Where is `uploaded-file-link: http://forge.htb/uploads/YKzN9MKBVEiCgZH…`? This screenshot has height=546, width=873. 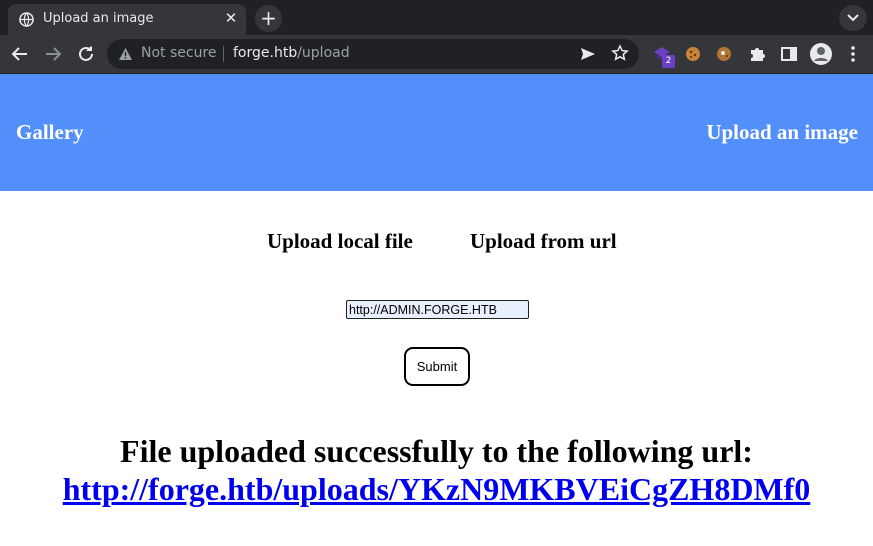
uploaded-file-link: http://forge.htb/uploads/YKzN9MKBVEiCgZH… is located at coordinates (437, 489).